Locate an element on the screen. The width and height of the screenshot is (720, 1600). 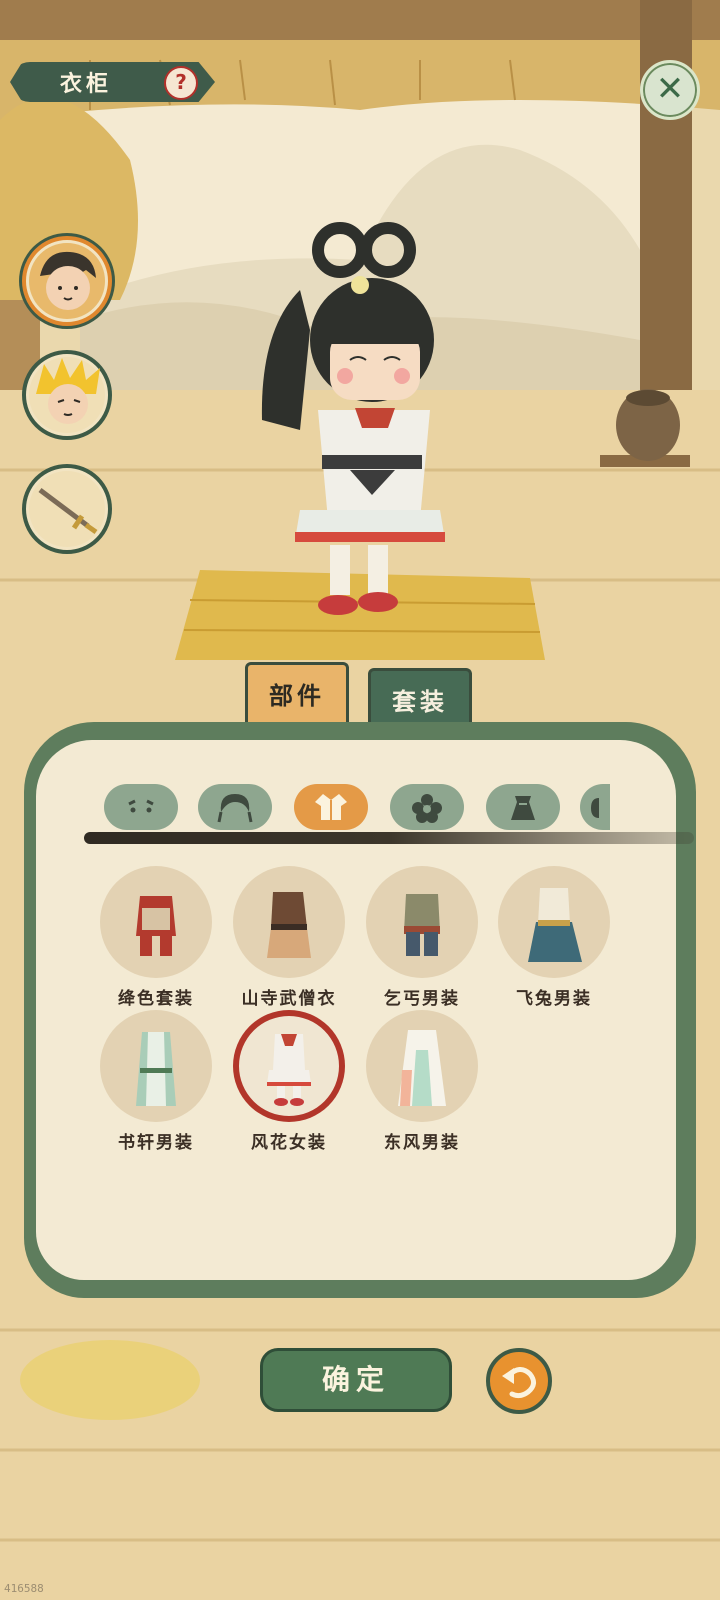
outfit-label: 绛色套装 is located at coordinates (156, 999).